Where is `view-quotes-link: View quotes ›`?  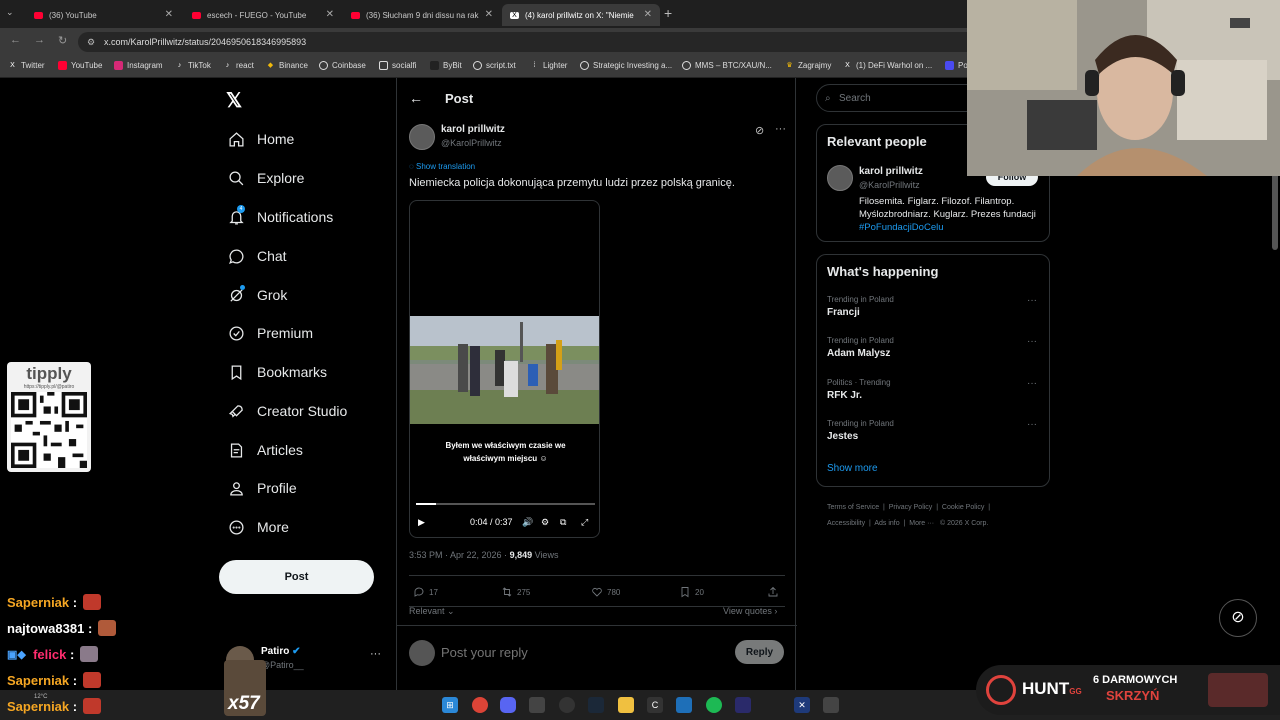 view-quotes-link: View quotes › is located at coordinates (750, 611).